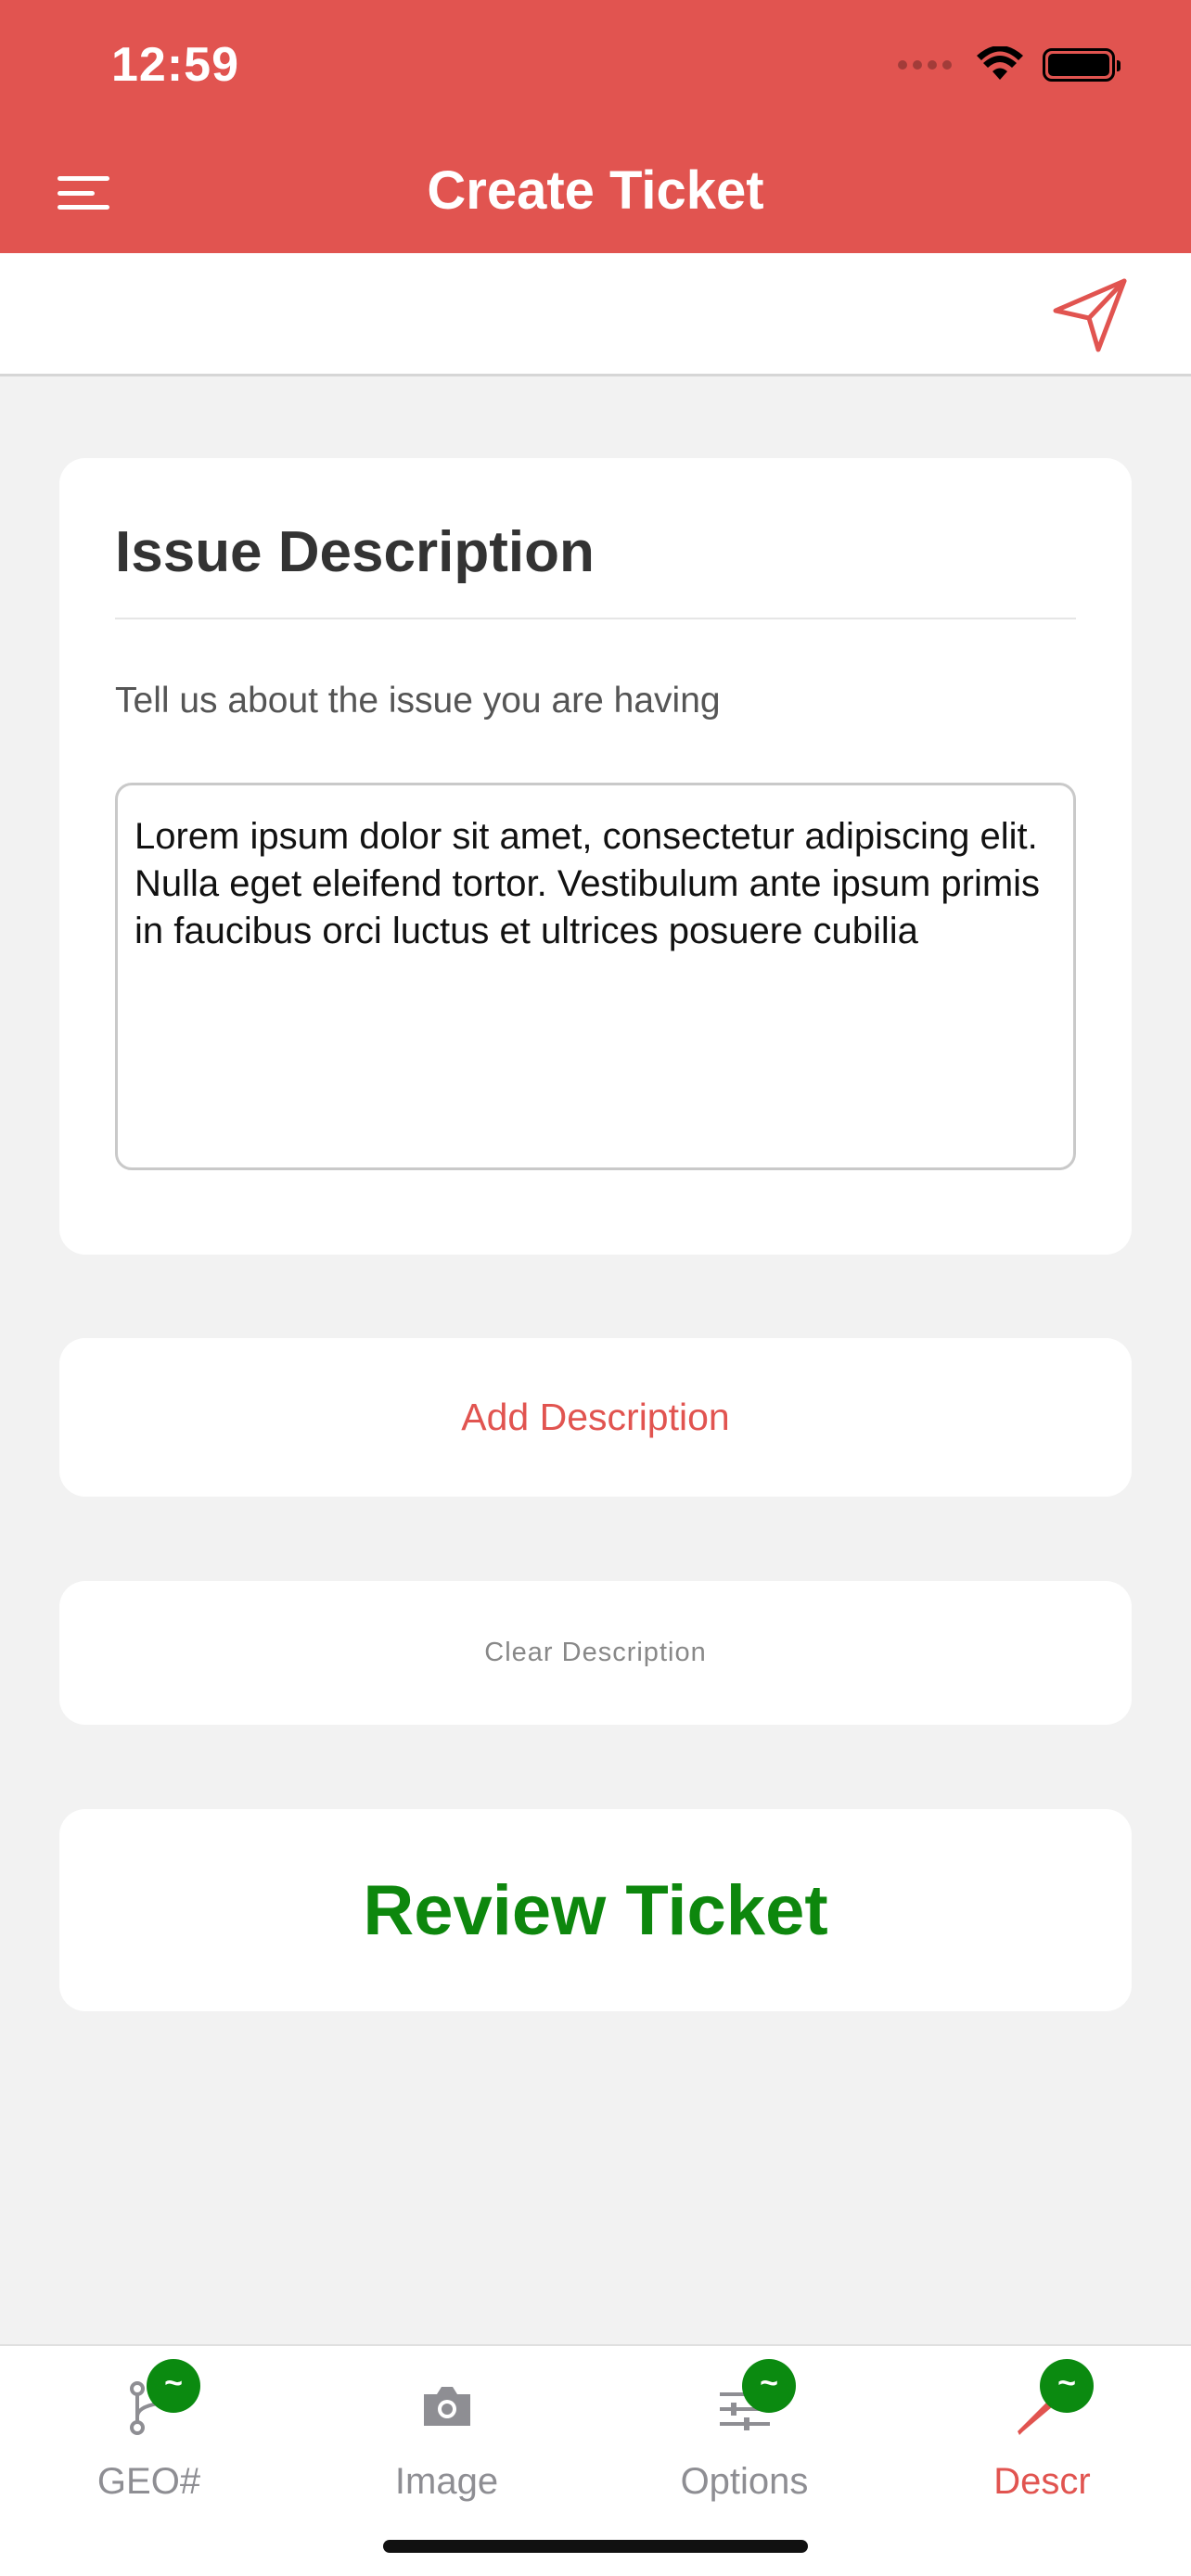 This screenshot has height=2576, width=1191. I want to click on tab-geo: ~ GEO#, so click(149, 2430).